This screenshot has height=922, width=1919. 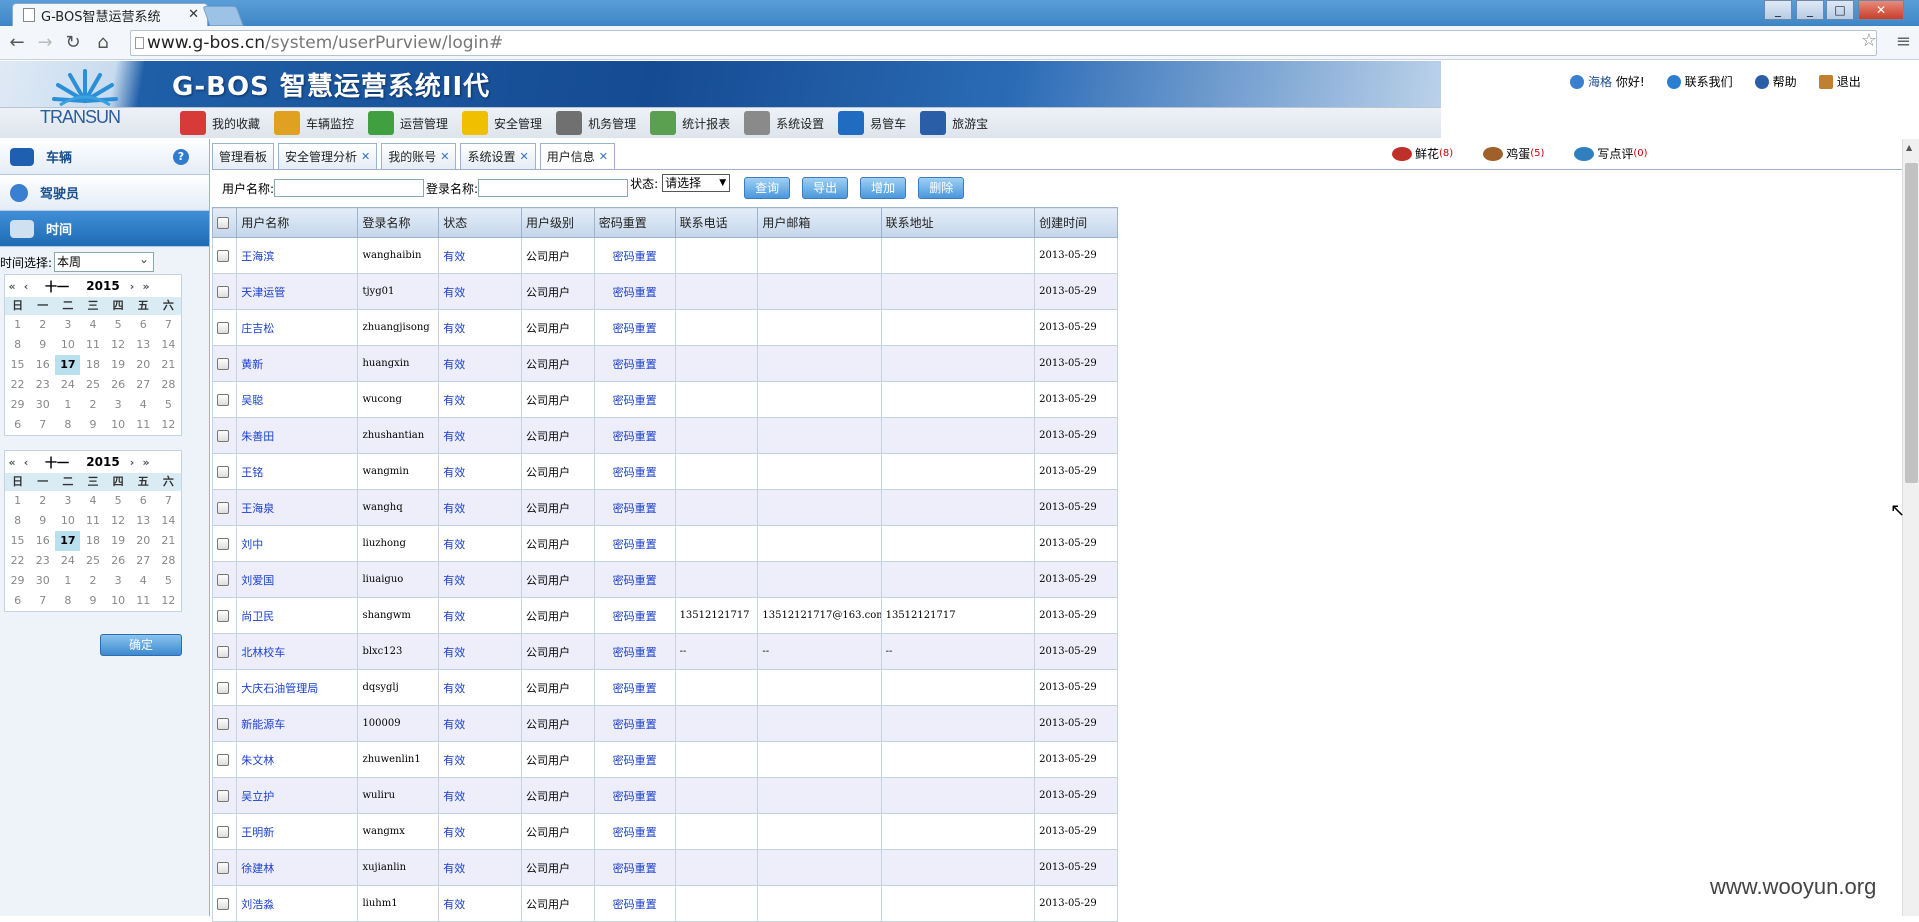 What do you see at coordinates (92, 561) in the screenshot?
I see `calendar-day: 25` at bounding box center [92, 561].